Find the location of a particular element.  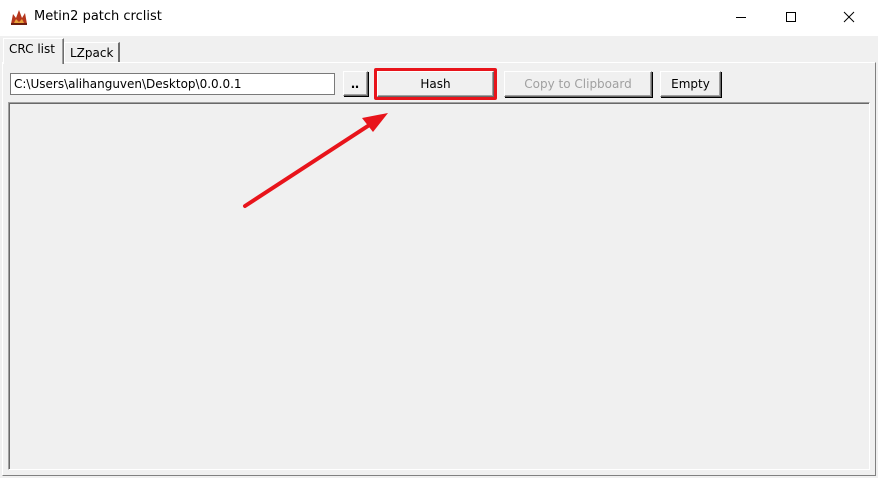

minimize-button is located at coordinates (741, 17).